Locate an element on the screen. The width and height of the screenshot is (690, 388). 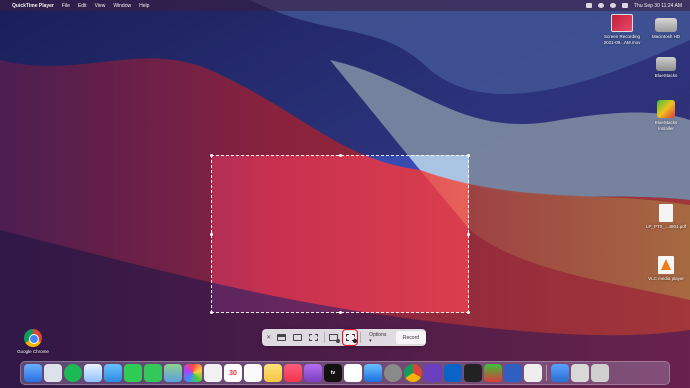
contacts-icon is located at coordinates (213, 373).